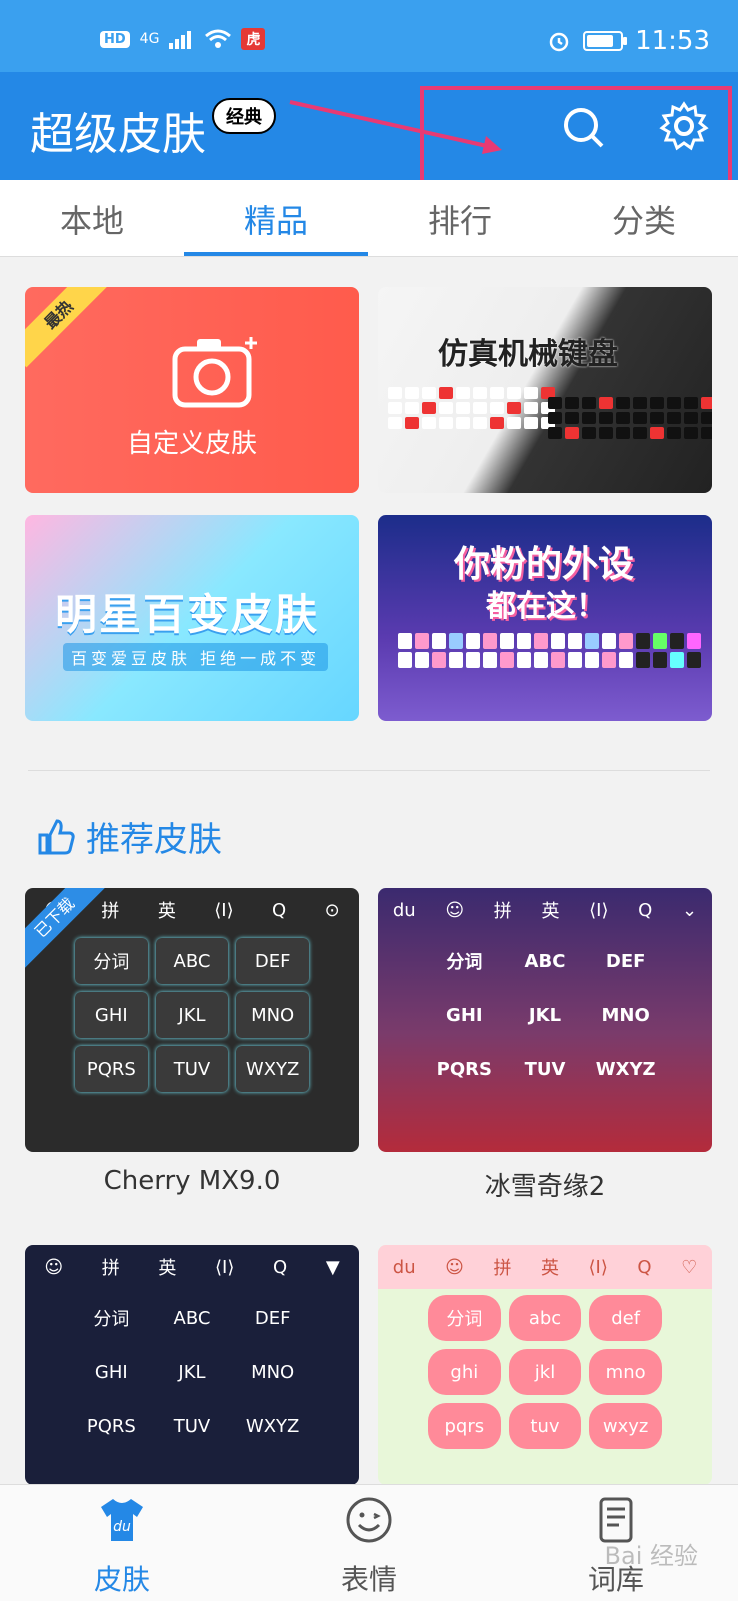  I want to click on nav-emoji: 表情, so click(369, 1546).